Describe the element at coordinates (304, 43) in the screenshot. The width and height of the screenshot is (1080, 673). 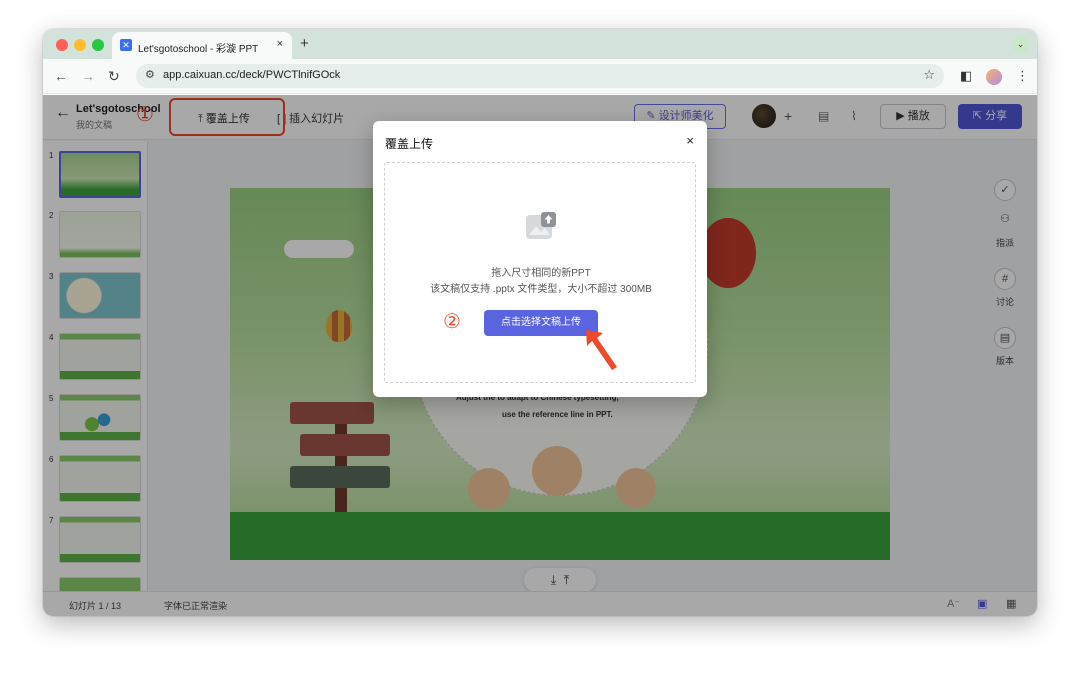
I see `new-tab-button: +` at that location.